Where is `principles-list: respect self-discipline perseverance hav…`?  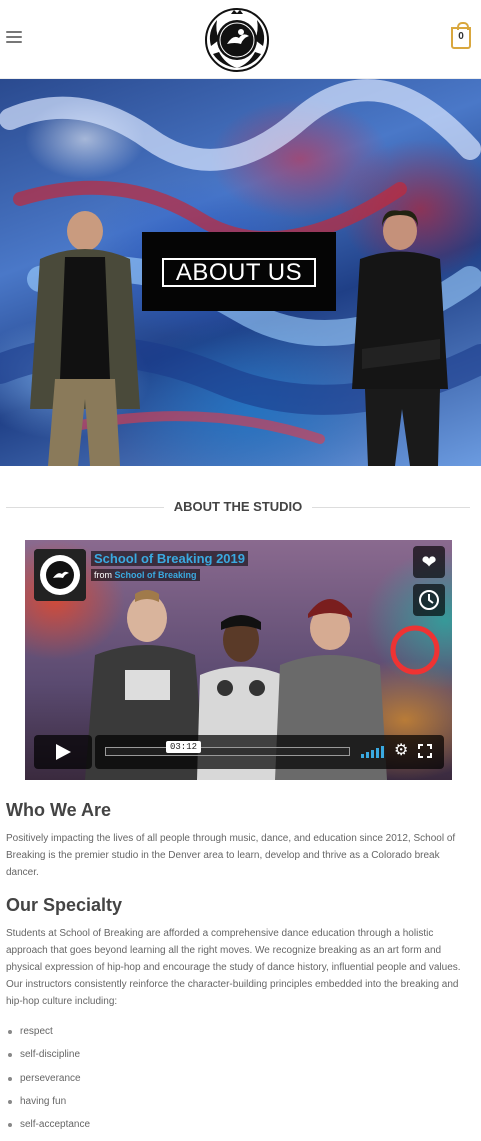
principles-list: respect self-discipline perseverance hav… is located at coordinates (236, 1082).